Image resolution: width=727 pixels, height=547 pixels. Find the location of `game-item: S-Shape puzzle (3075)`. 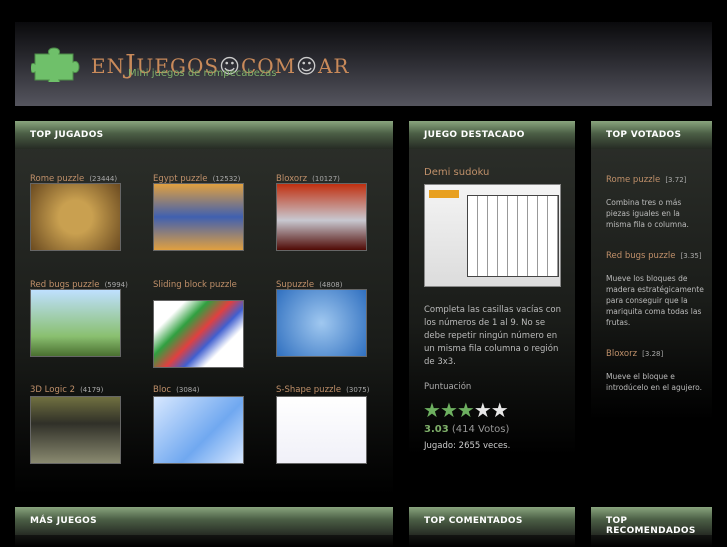

game-item: S-Shape puzzle (3075) is located at coordinates (326, 386).